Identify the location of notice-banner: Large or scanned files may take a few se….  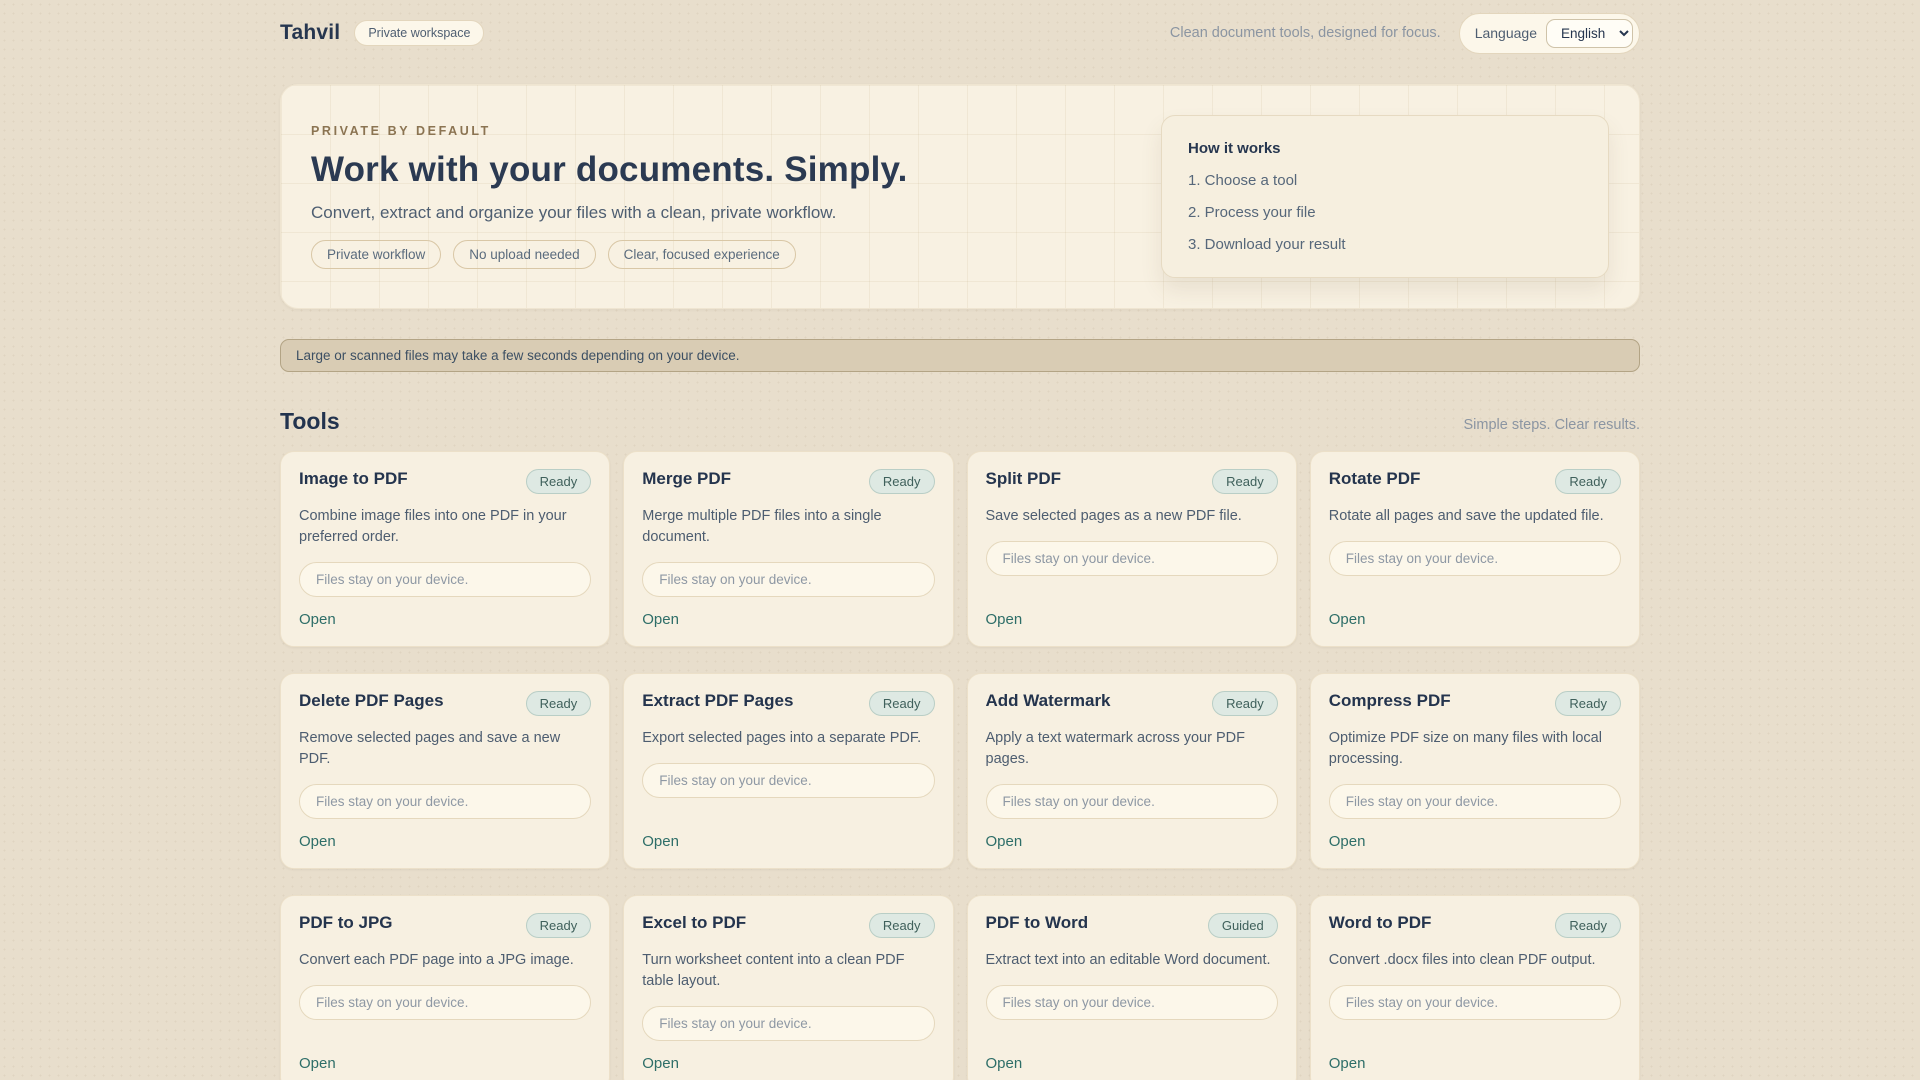
(960, 355).